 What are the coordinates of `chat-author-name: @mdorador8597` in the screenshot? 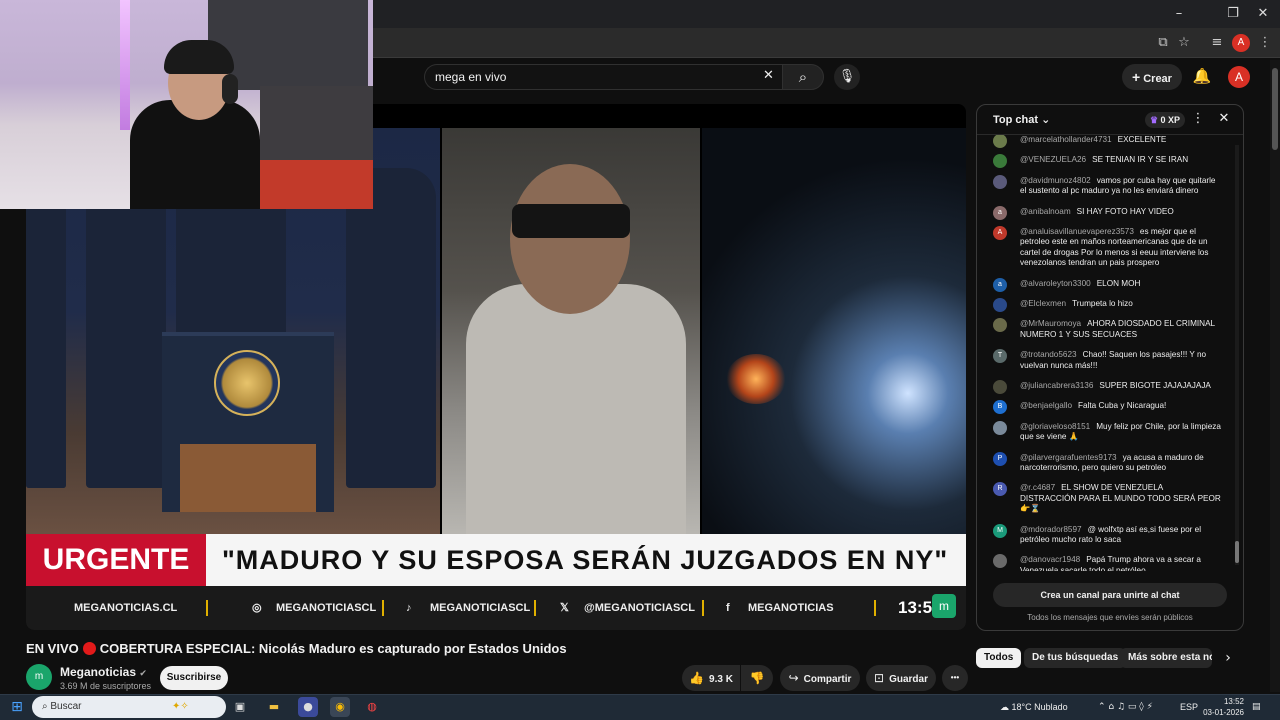 It's located at (1051, 529).